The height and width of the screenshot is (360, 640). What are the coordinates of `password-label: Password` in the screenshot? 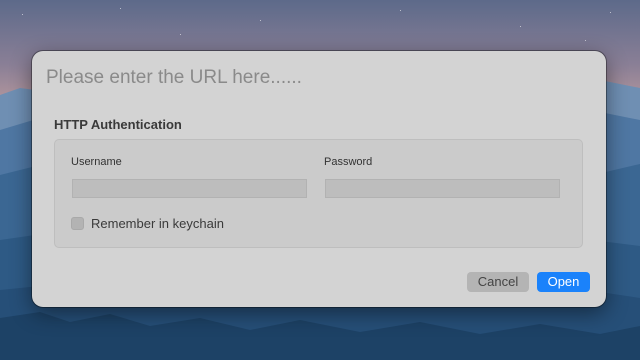 It's located at (348, 162).